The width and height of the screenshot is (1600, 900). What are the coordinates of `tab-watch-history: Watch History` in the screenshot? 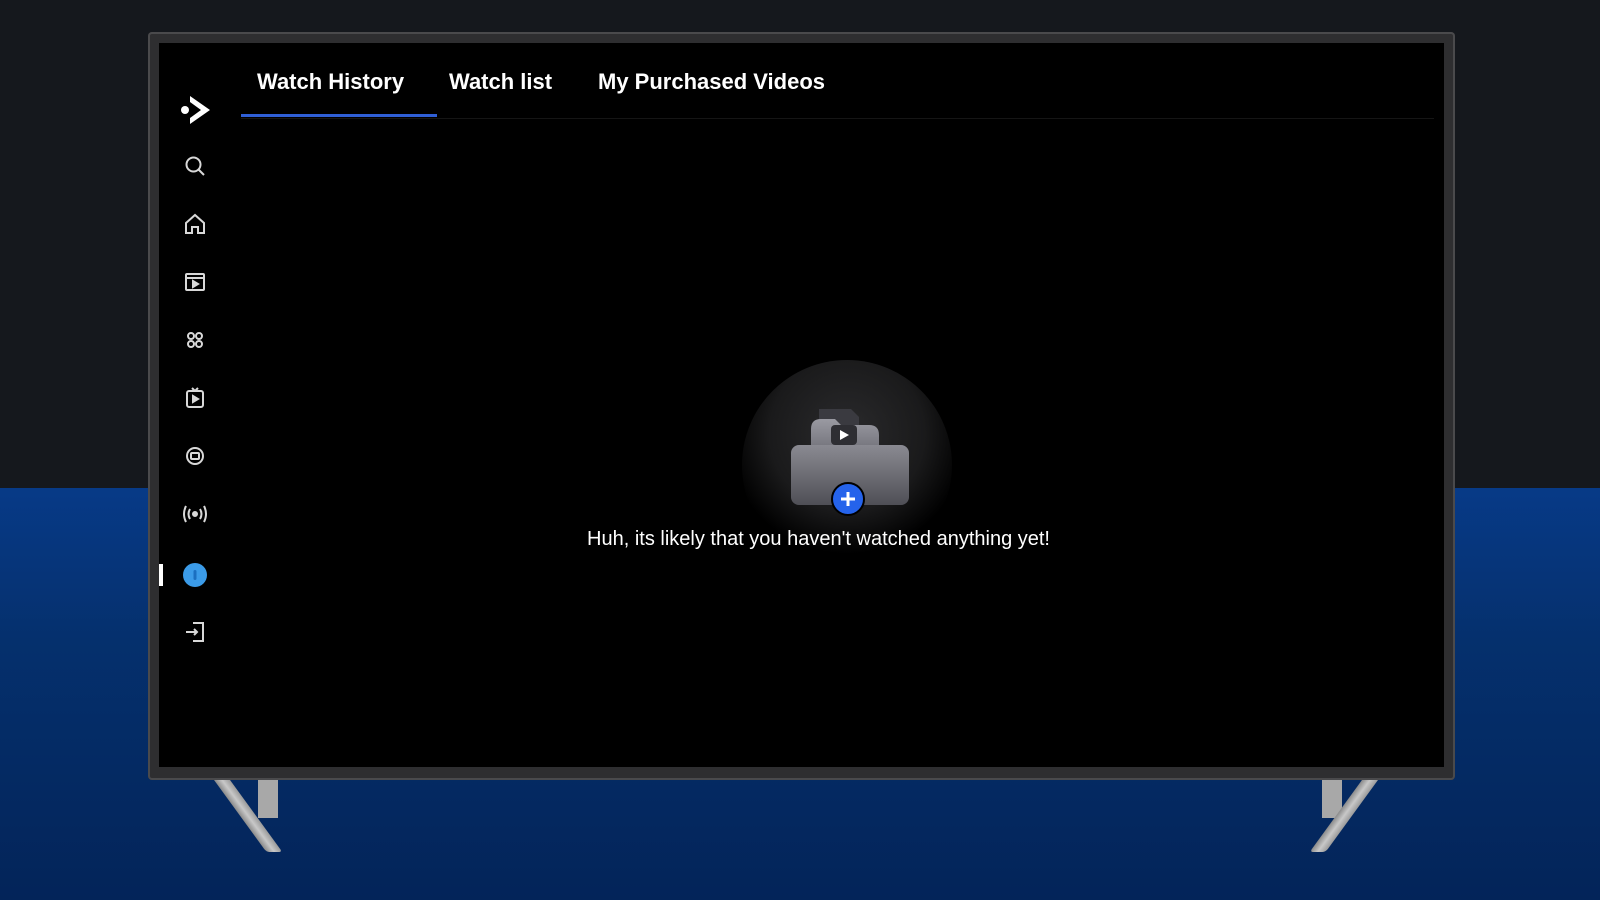 It's located at (330, 82).